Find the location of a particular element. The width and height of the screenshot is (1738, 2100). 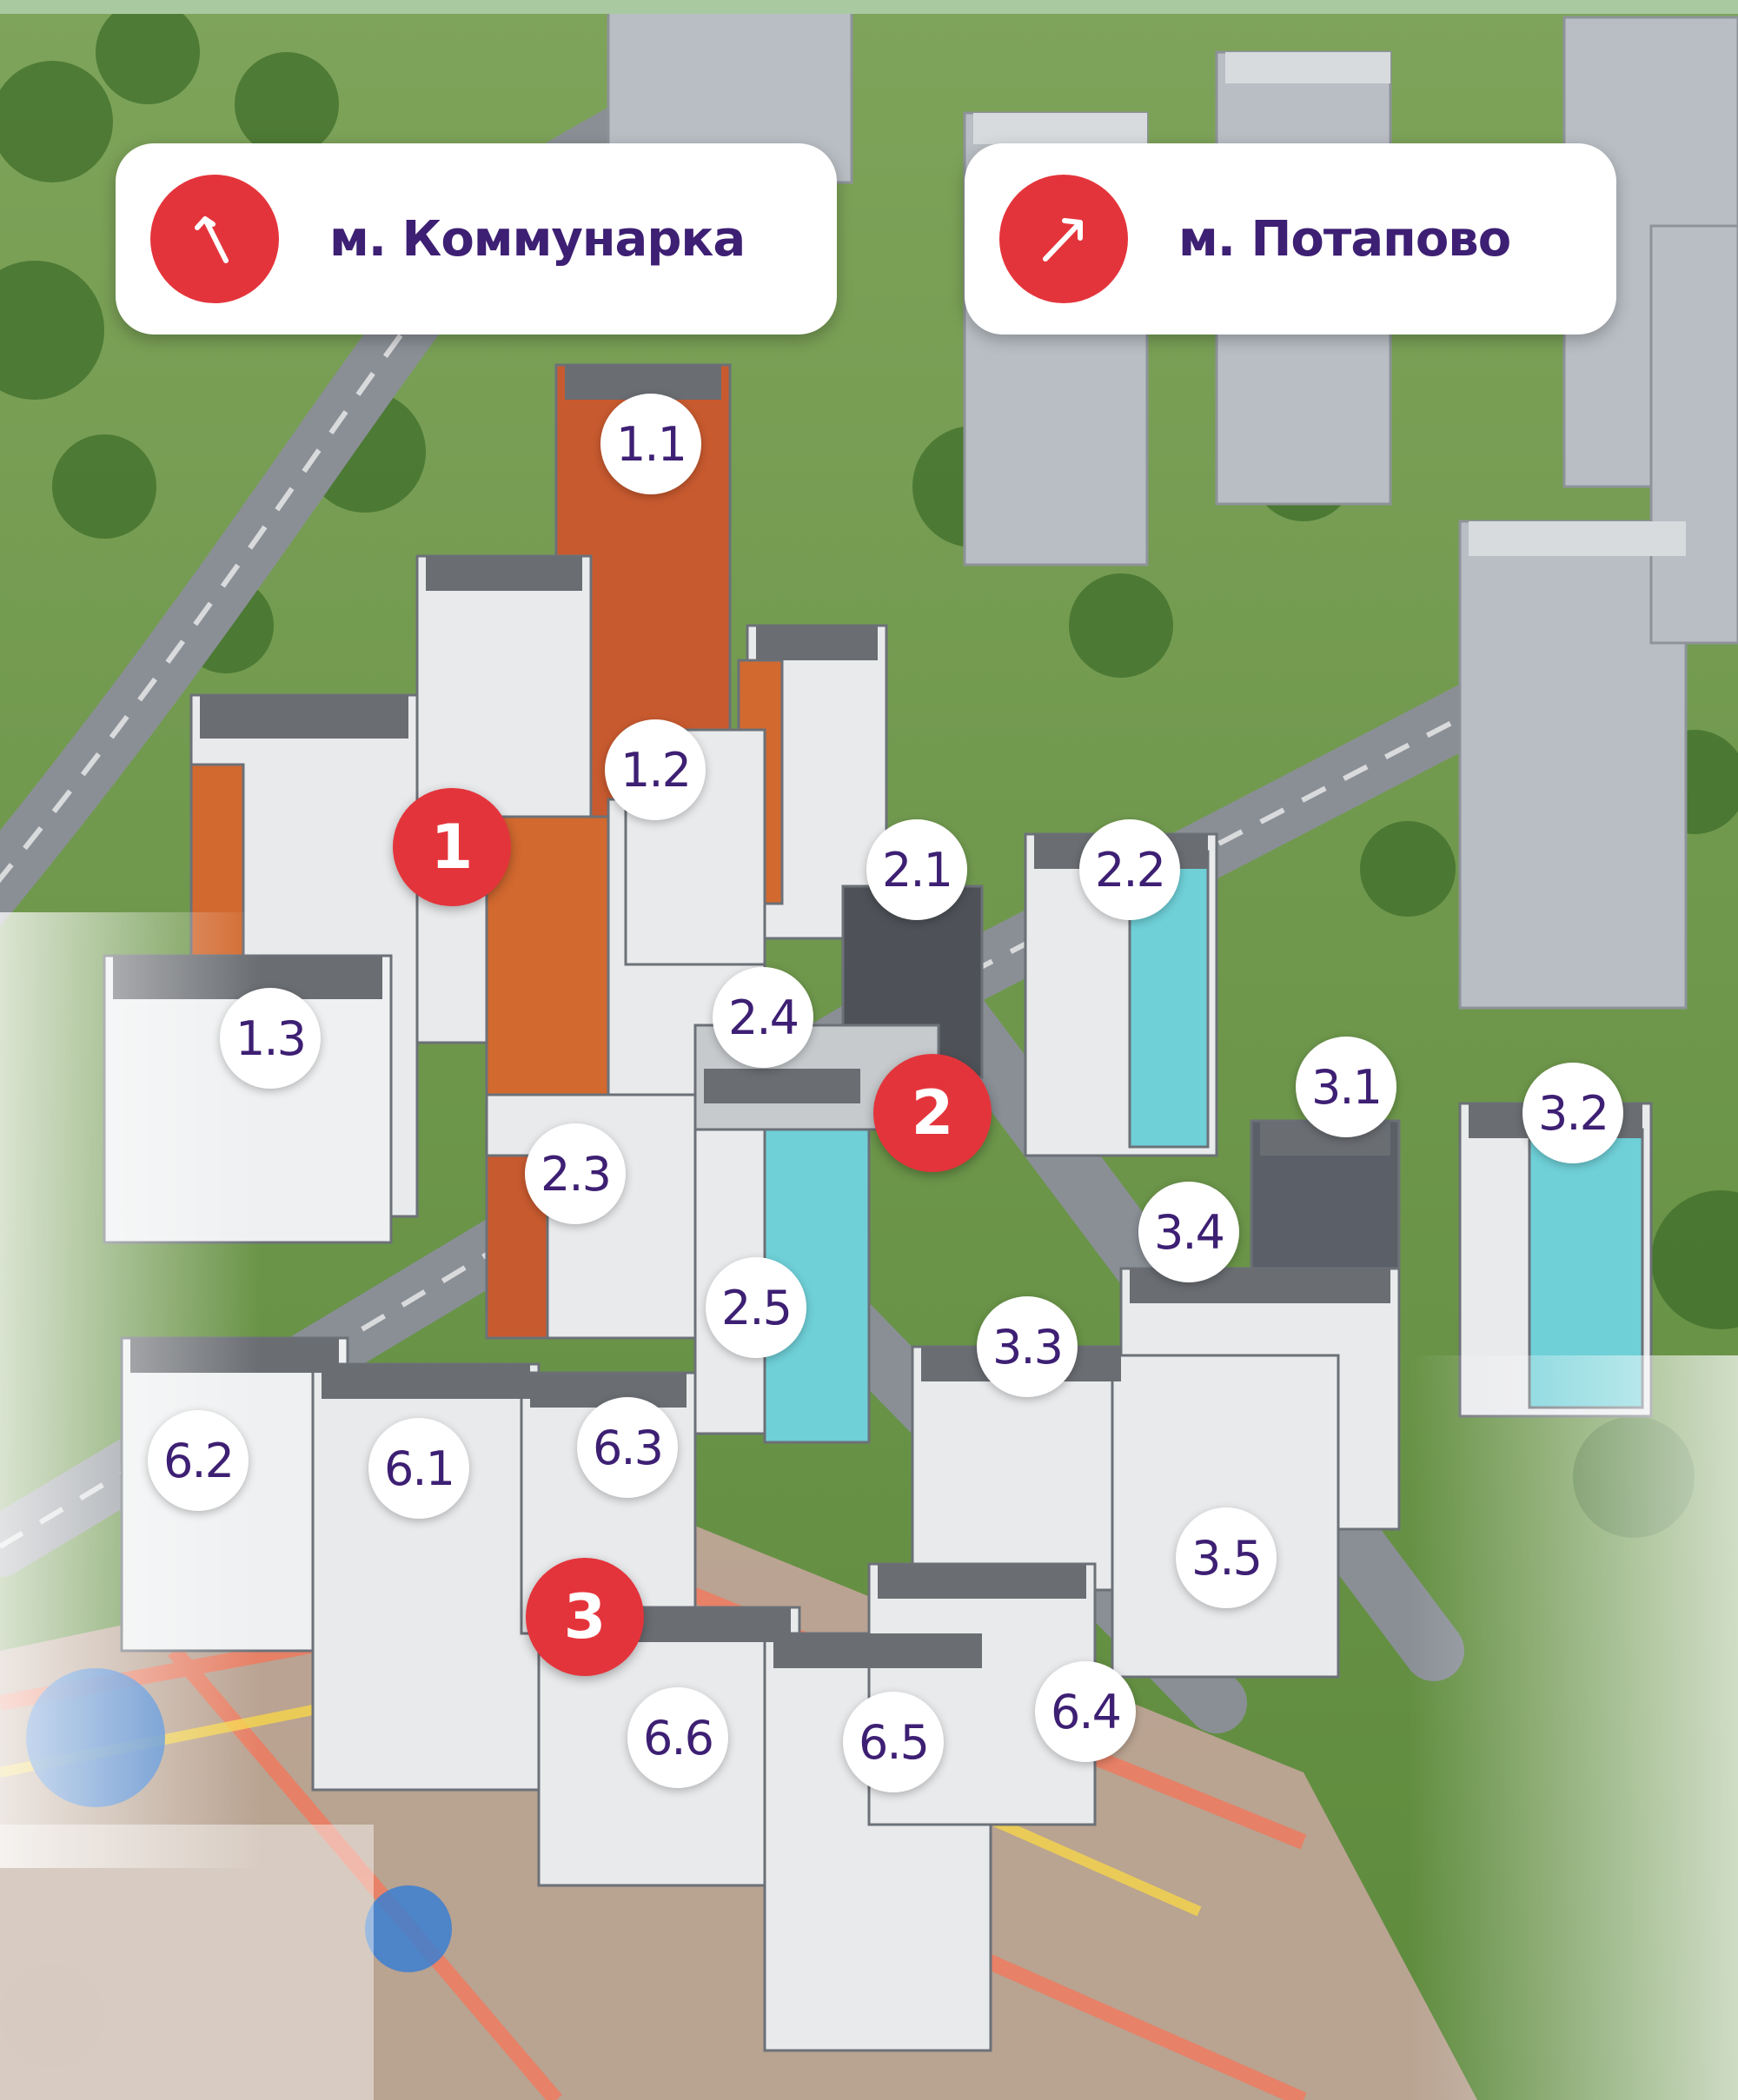

building-label-6-6: 6.6 is located at coordinates (677, 1737).